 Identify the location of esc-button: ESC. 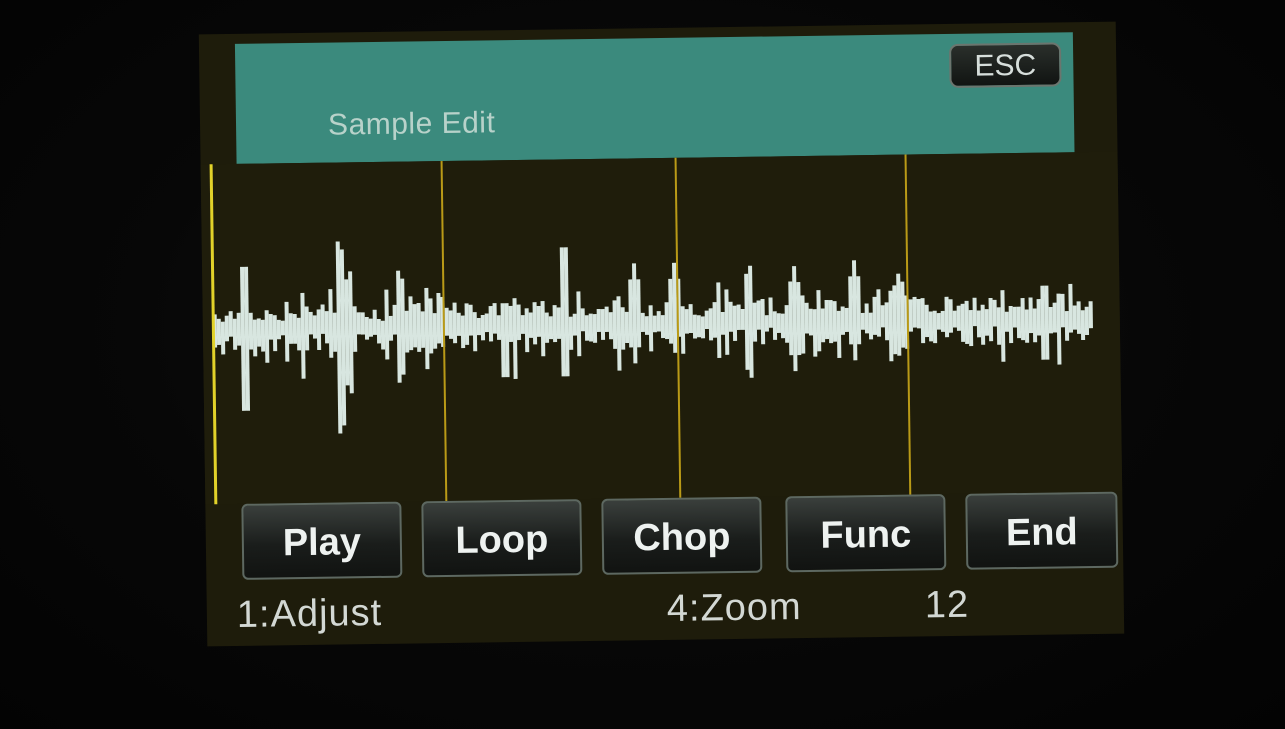
(1005, 65).